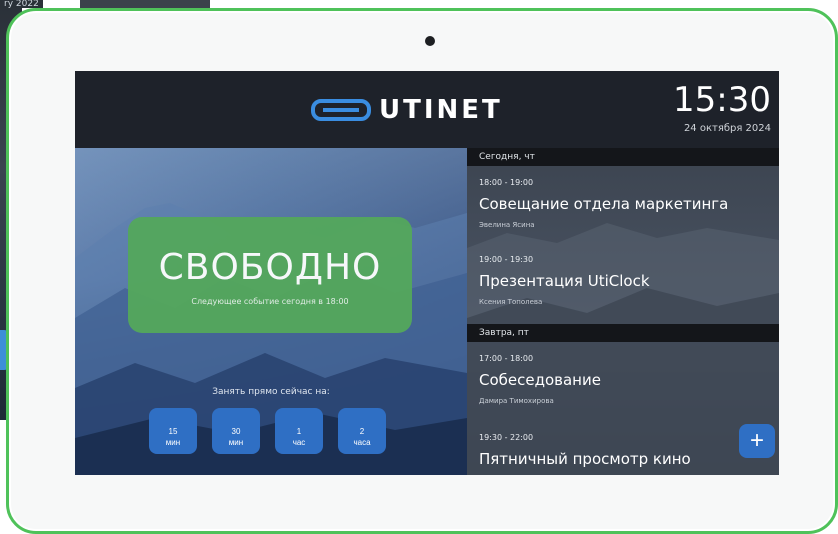 Image resolution: width=838 pixels, height=534 pixels. I want to click on event-organizer: Эвелина Ясина, so click(507, 225).